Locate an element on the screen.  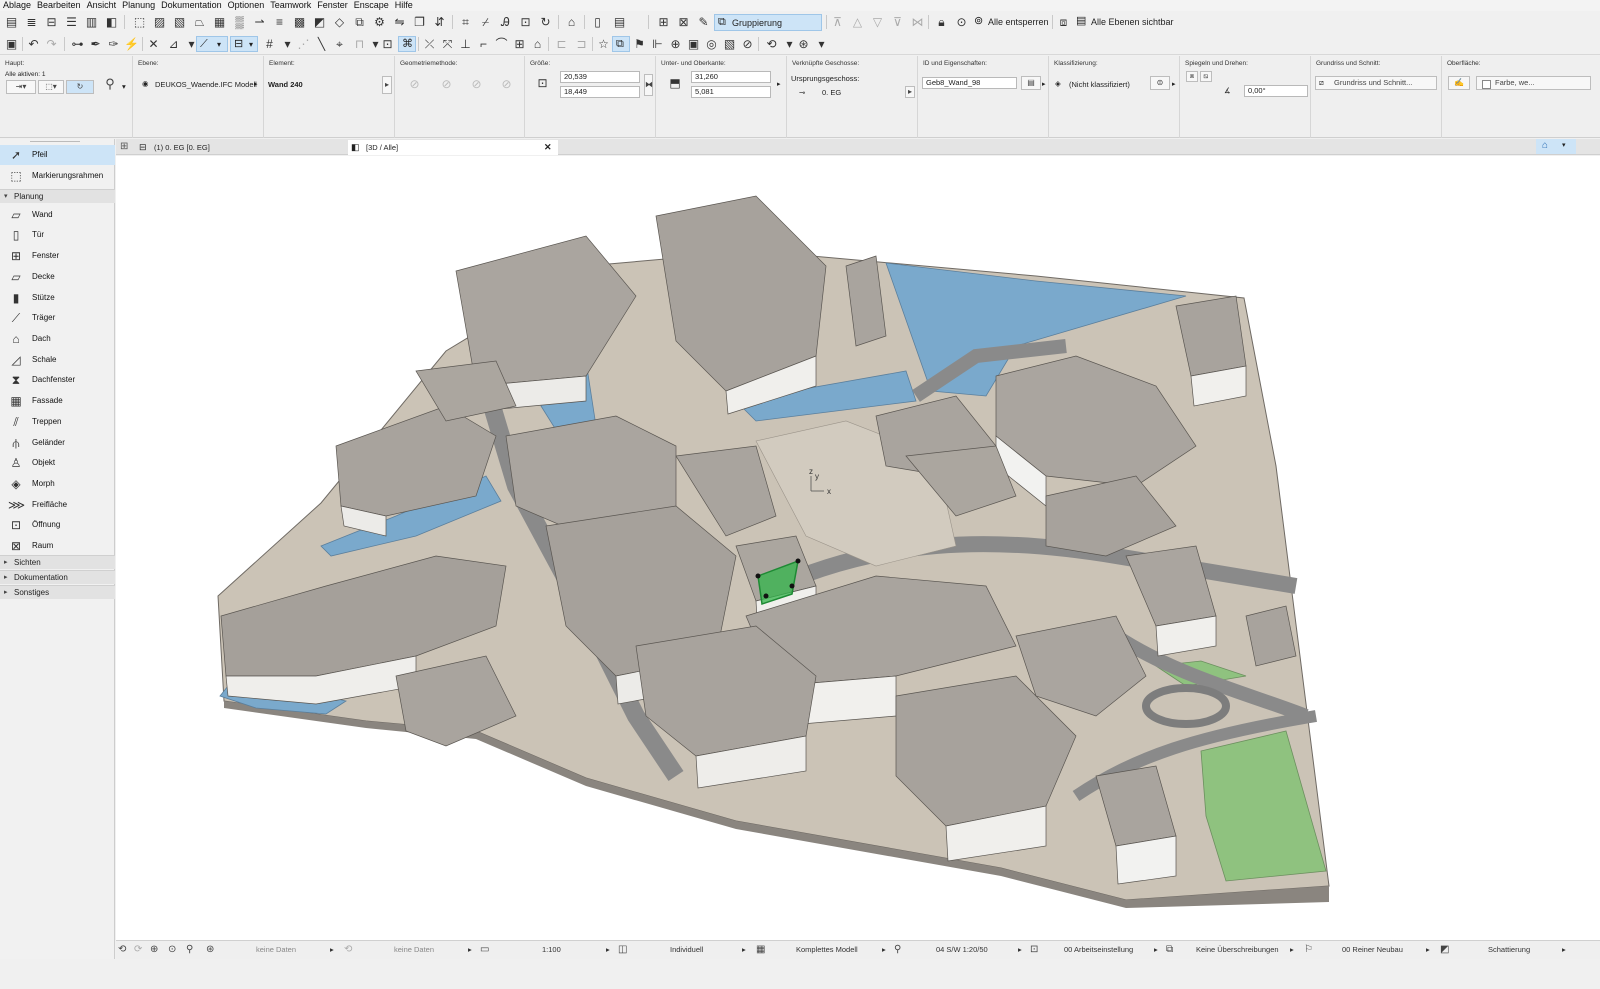
fillet-icon: ⌒ is located at coordinates (501, 44).